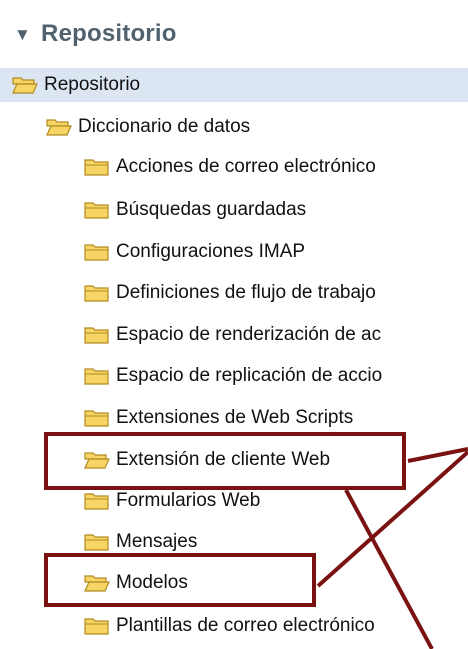 The image size is (468, 649). Describe the element at coordinates (164, 126) in the screenshot. I see `tree-node-label: Diccionario de datos` at that location.